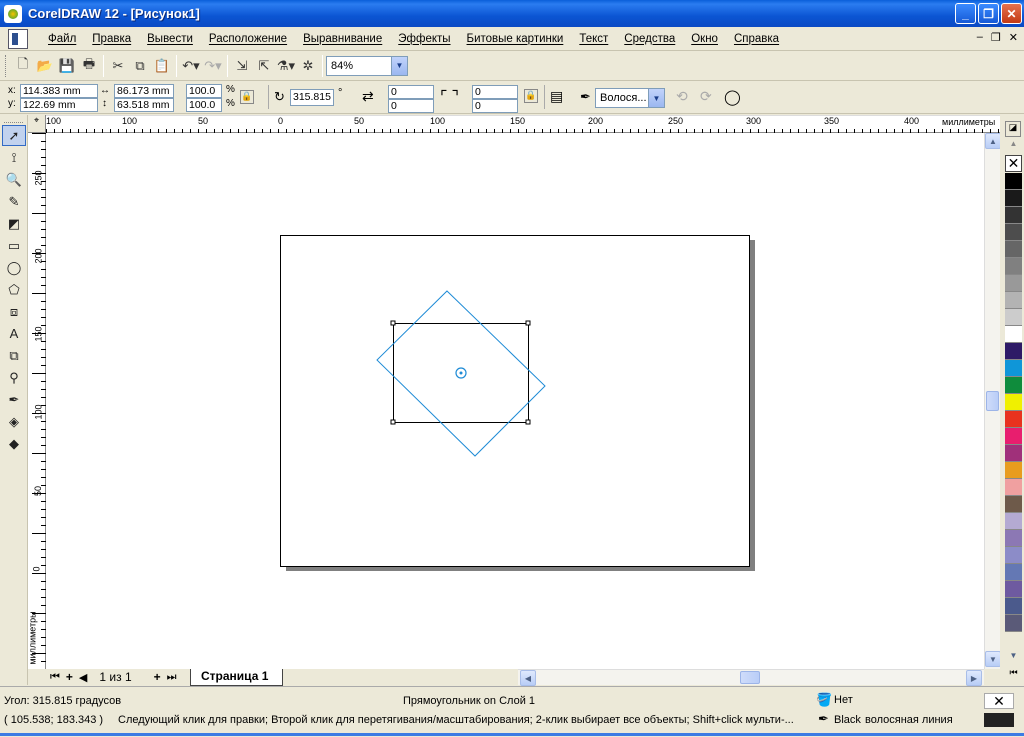 This screenshot has width=1024, height=737. Describe the element at coordinates (649, 39) in the screenshot. I see `menu-tools: Средства` at that location.